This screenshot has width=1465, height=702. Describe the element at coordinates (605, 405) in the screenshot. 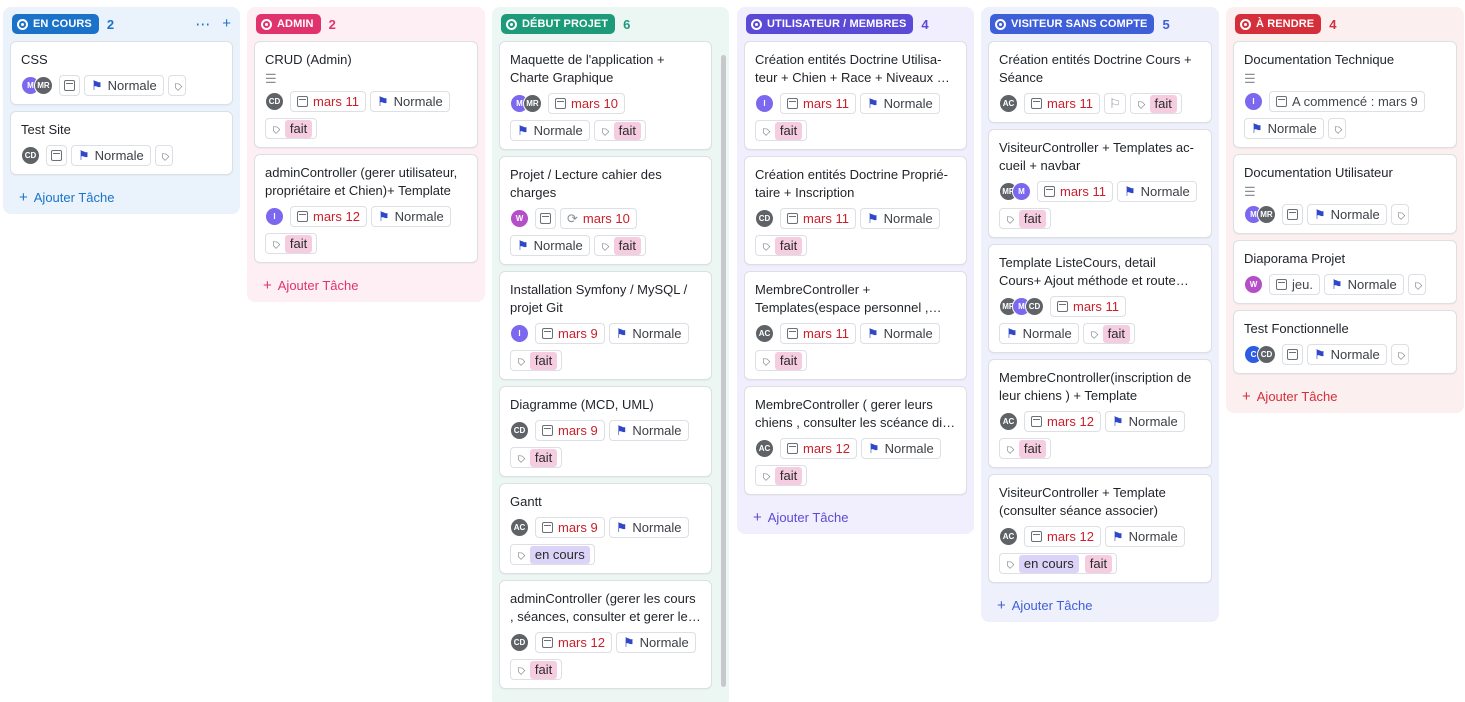

I see `task-title: Diagramme (MCD, UML)` at that location.